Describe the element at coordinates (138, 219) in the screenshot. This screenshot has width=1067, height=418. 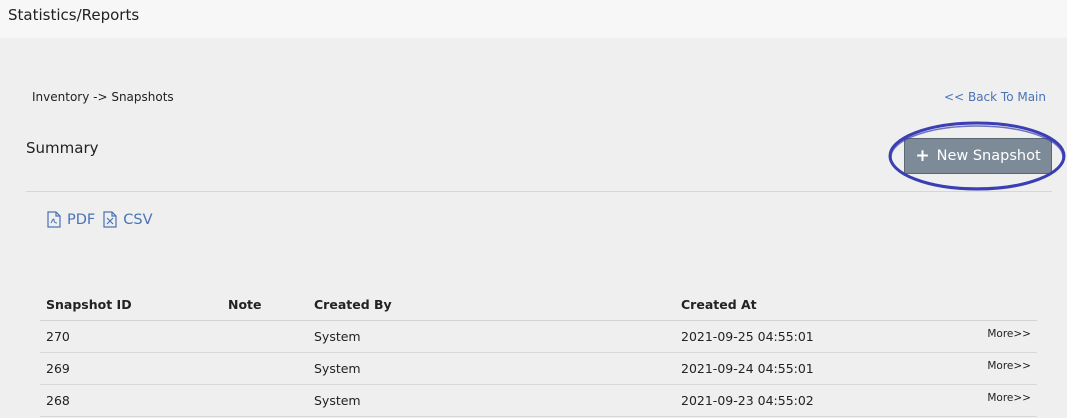
I see `csv-label: CSV` at that location.